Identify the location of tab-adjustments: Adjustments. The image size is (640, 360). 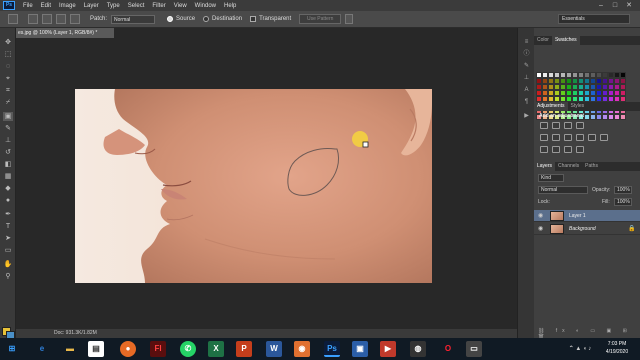
(551, 106).